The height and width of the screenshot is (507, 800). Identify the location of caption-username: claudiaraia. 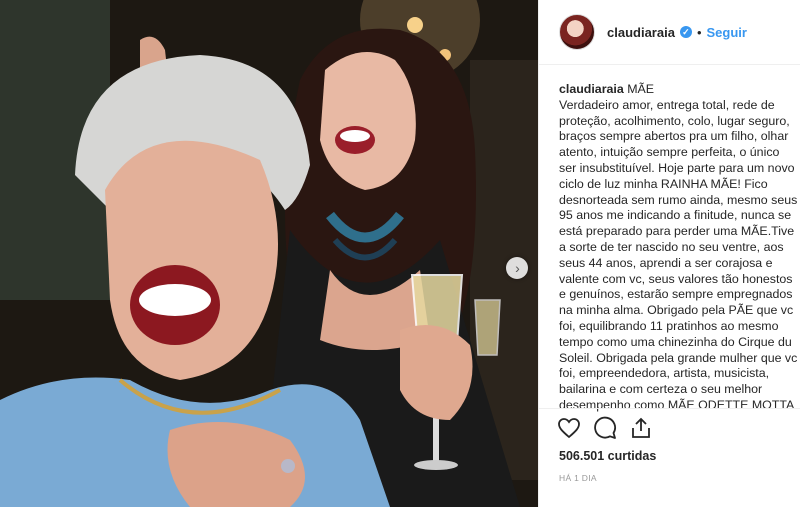
(591, 89).